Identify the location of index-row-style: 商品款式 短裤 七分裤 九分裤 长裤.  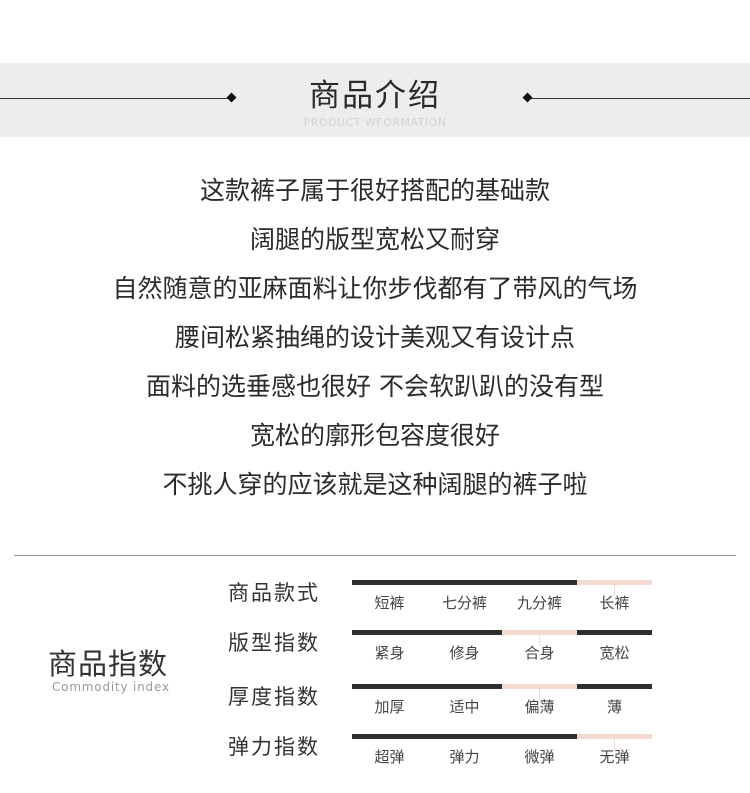
(375, 604).